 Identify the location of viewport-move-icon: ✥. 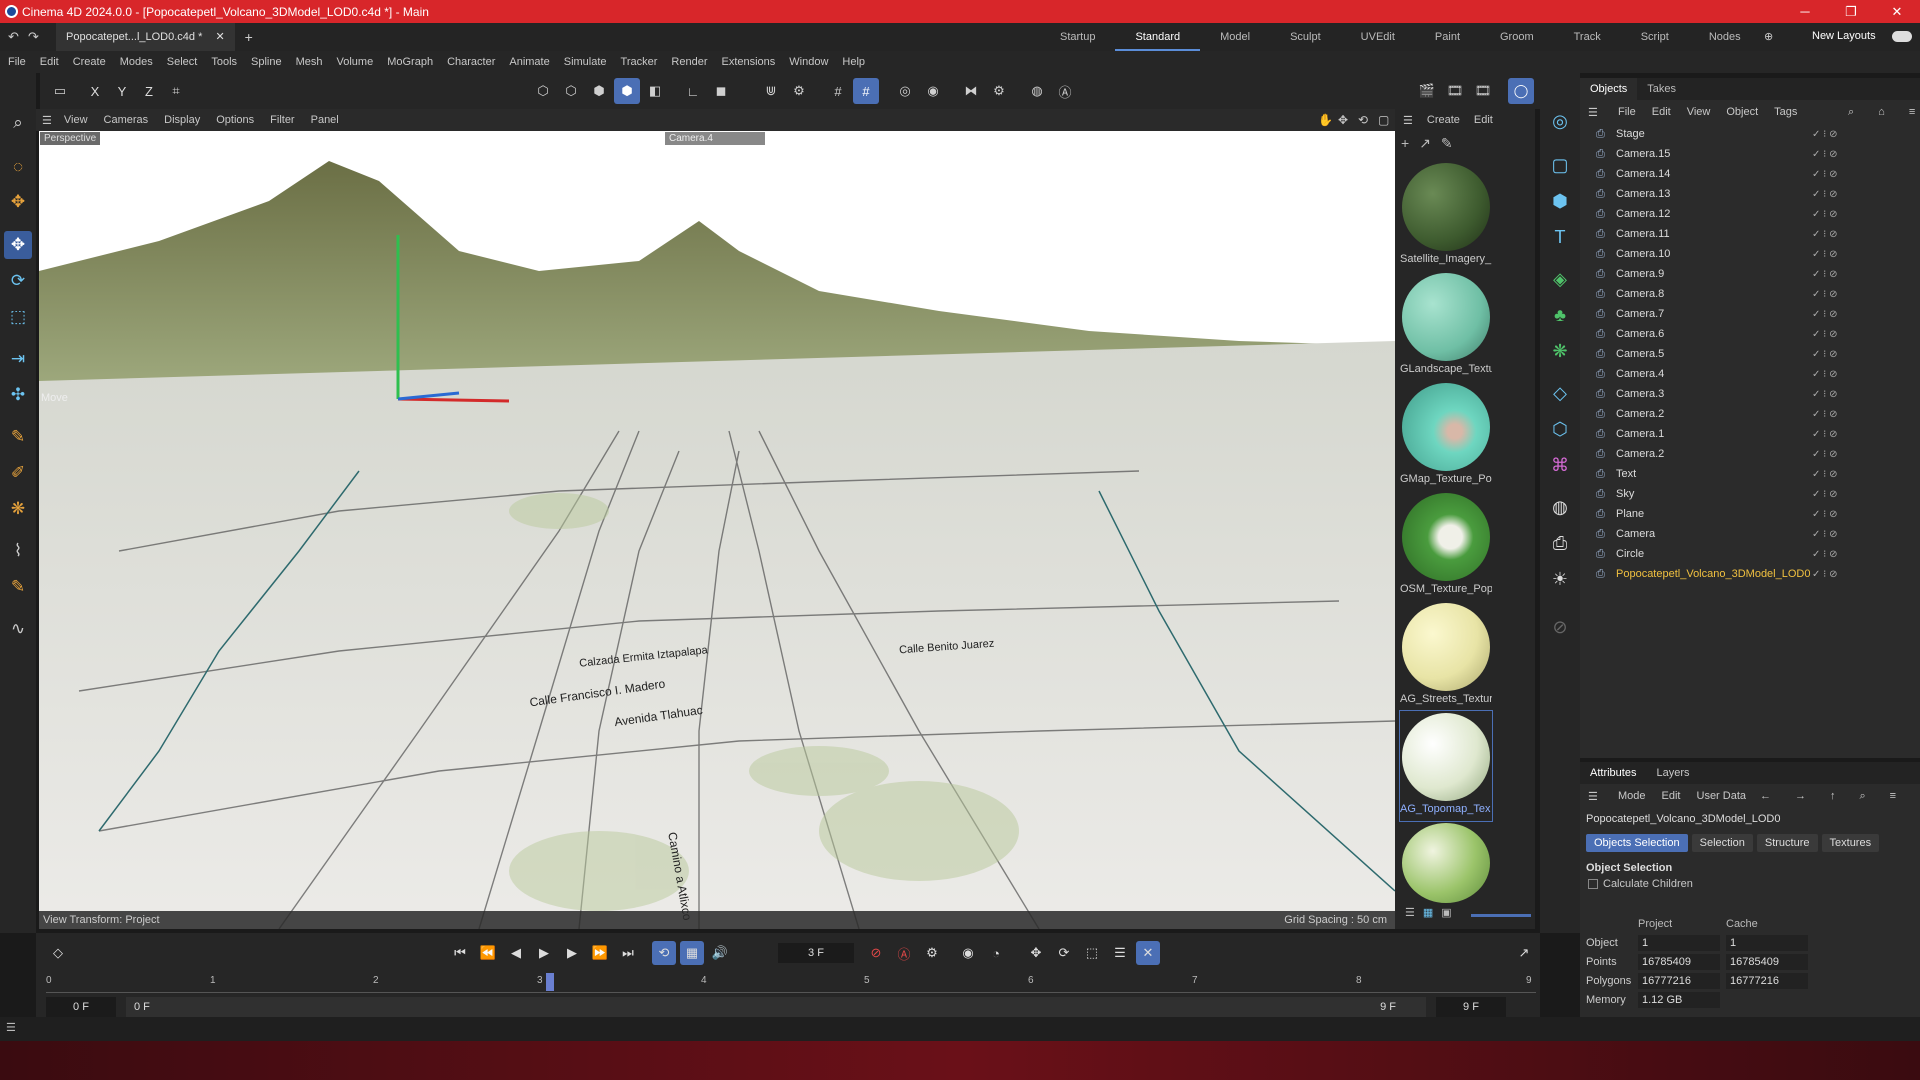
(1343, 120).